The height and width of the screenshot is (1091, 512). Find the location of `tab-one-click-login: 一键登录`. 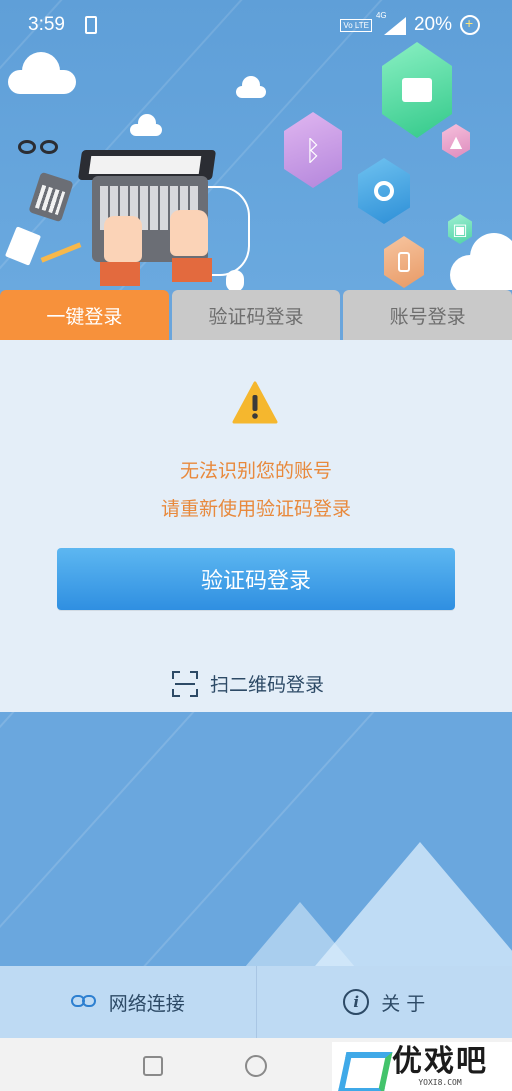

tab-one-click-login: 一键登录 is located at coordinates (84, 315).